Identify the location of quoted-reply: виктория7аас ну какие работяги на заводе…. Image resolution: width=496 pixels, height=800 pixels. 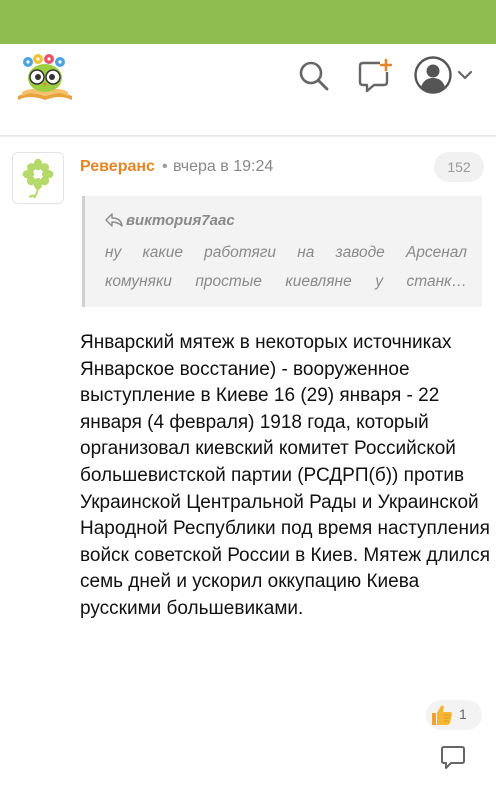
(282, 251).